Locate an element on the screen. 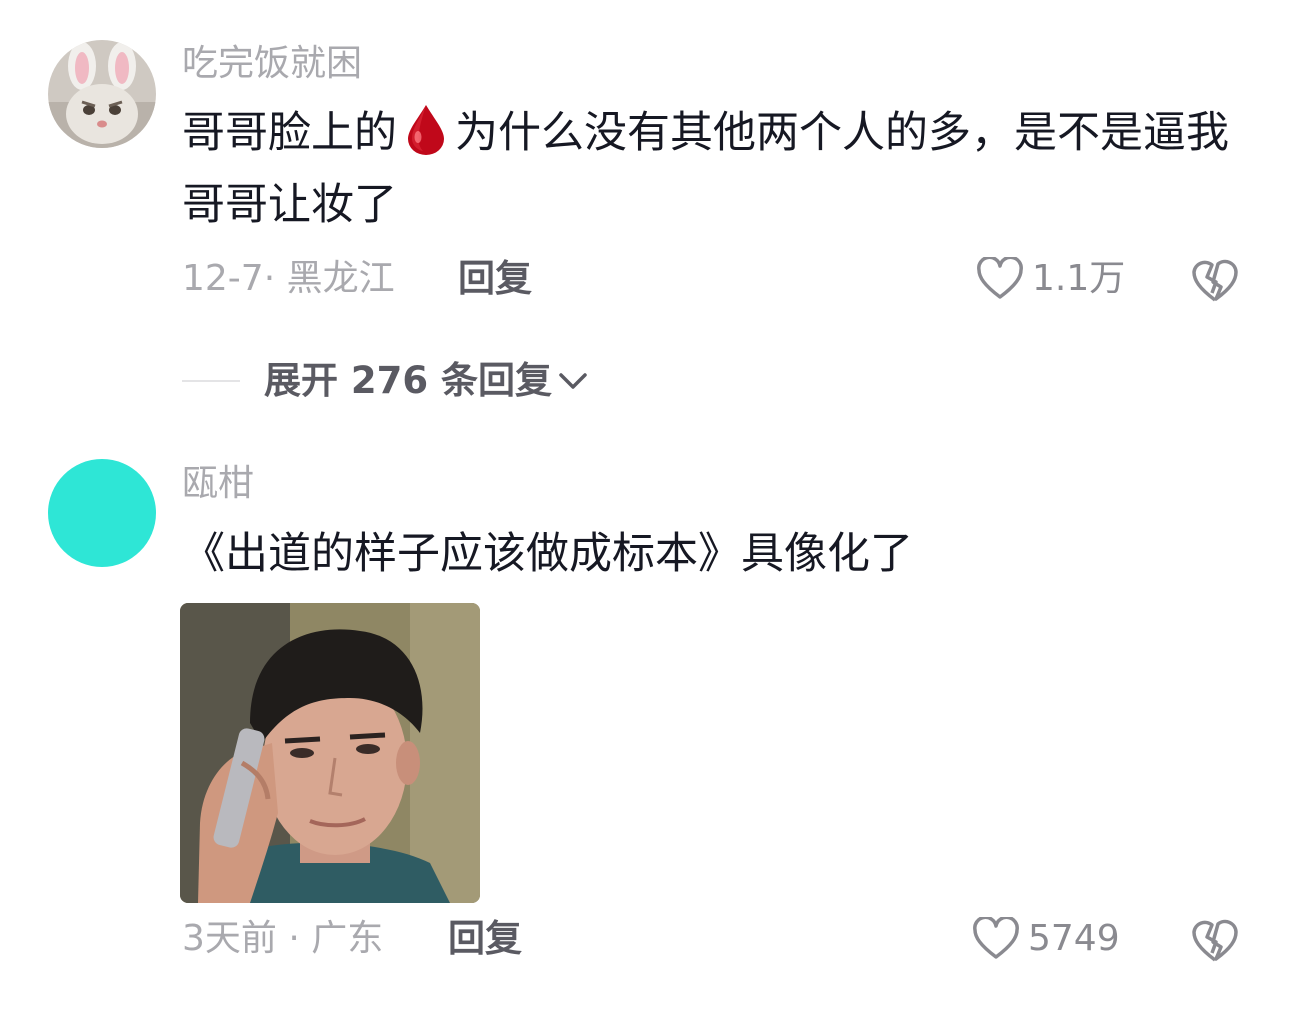 This screenshot has height=1010, width=1290. comment-text: 《出道的样子应该做成标本》具像化了 is located at coordinates (547, 554).